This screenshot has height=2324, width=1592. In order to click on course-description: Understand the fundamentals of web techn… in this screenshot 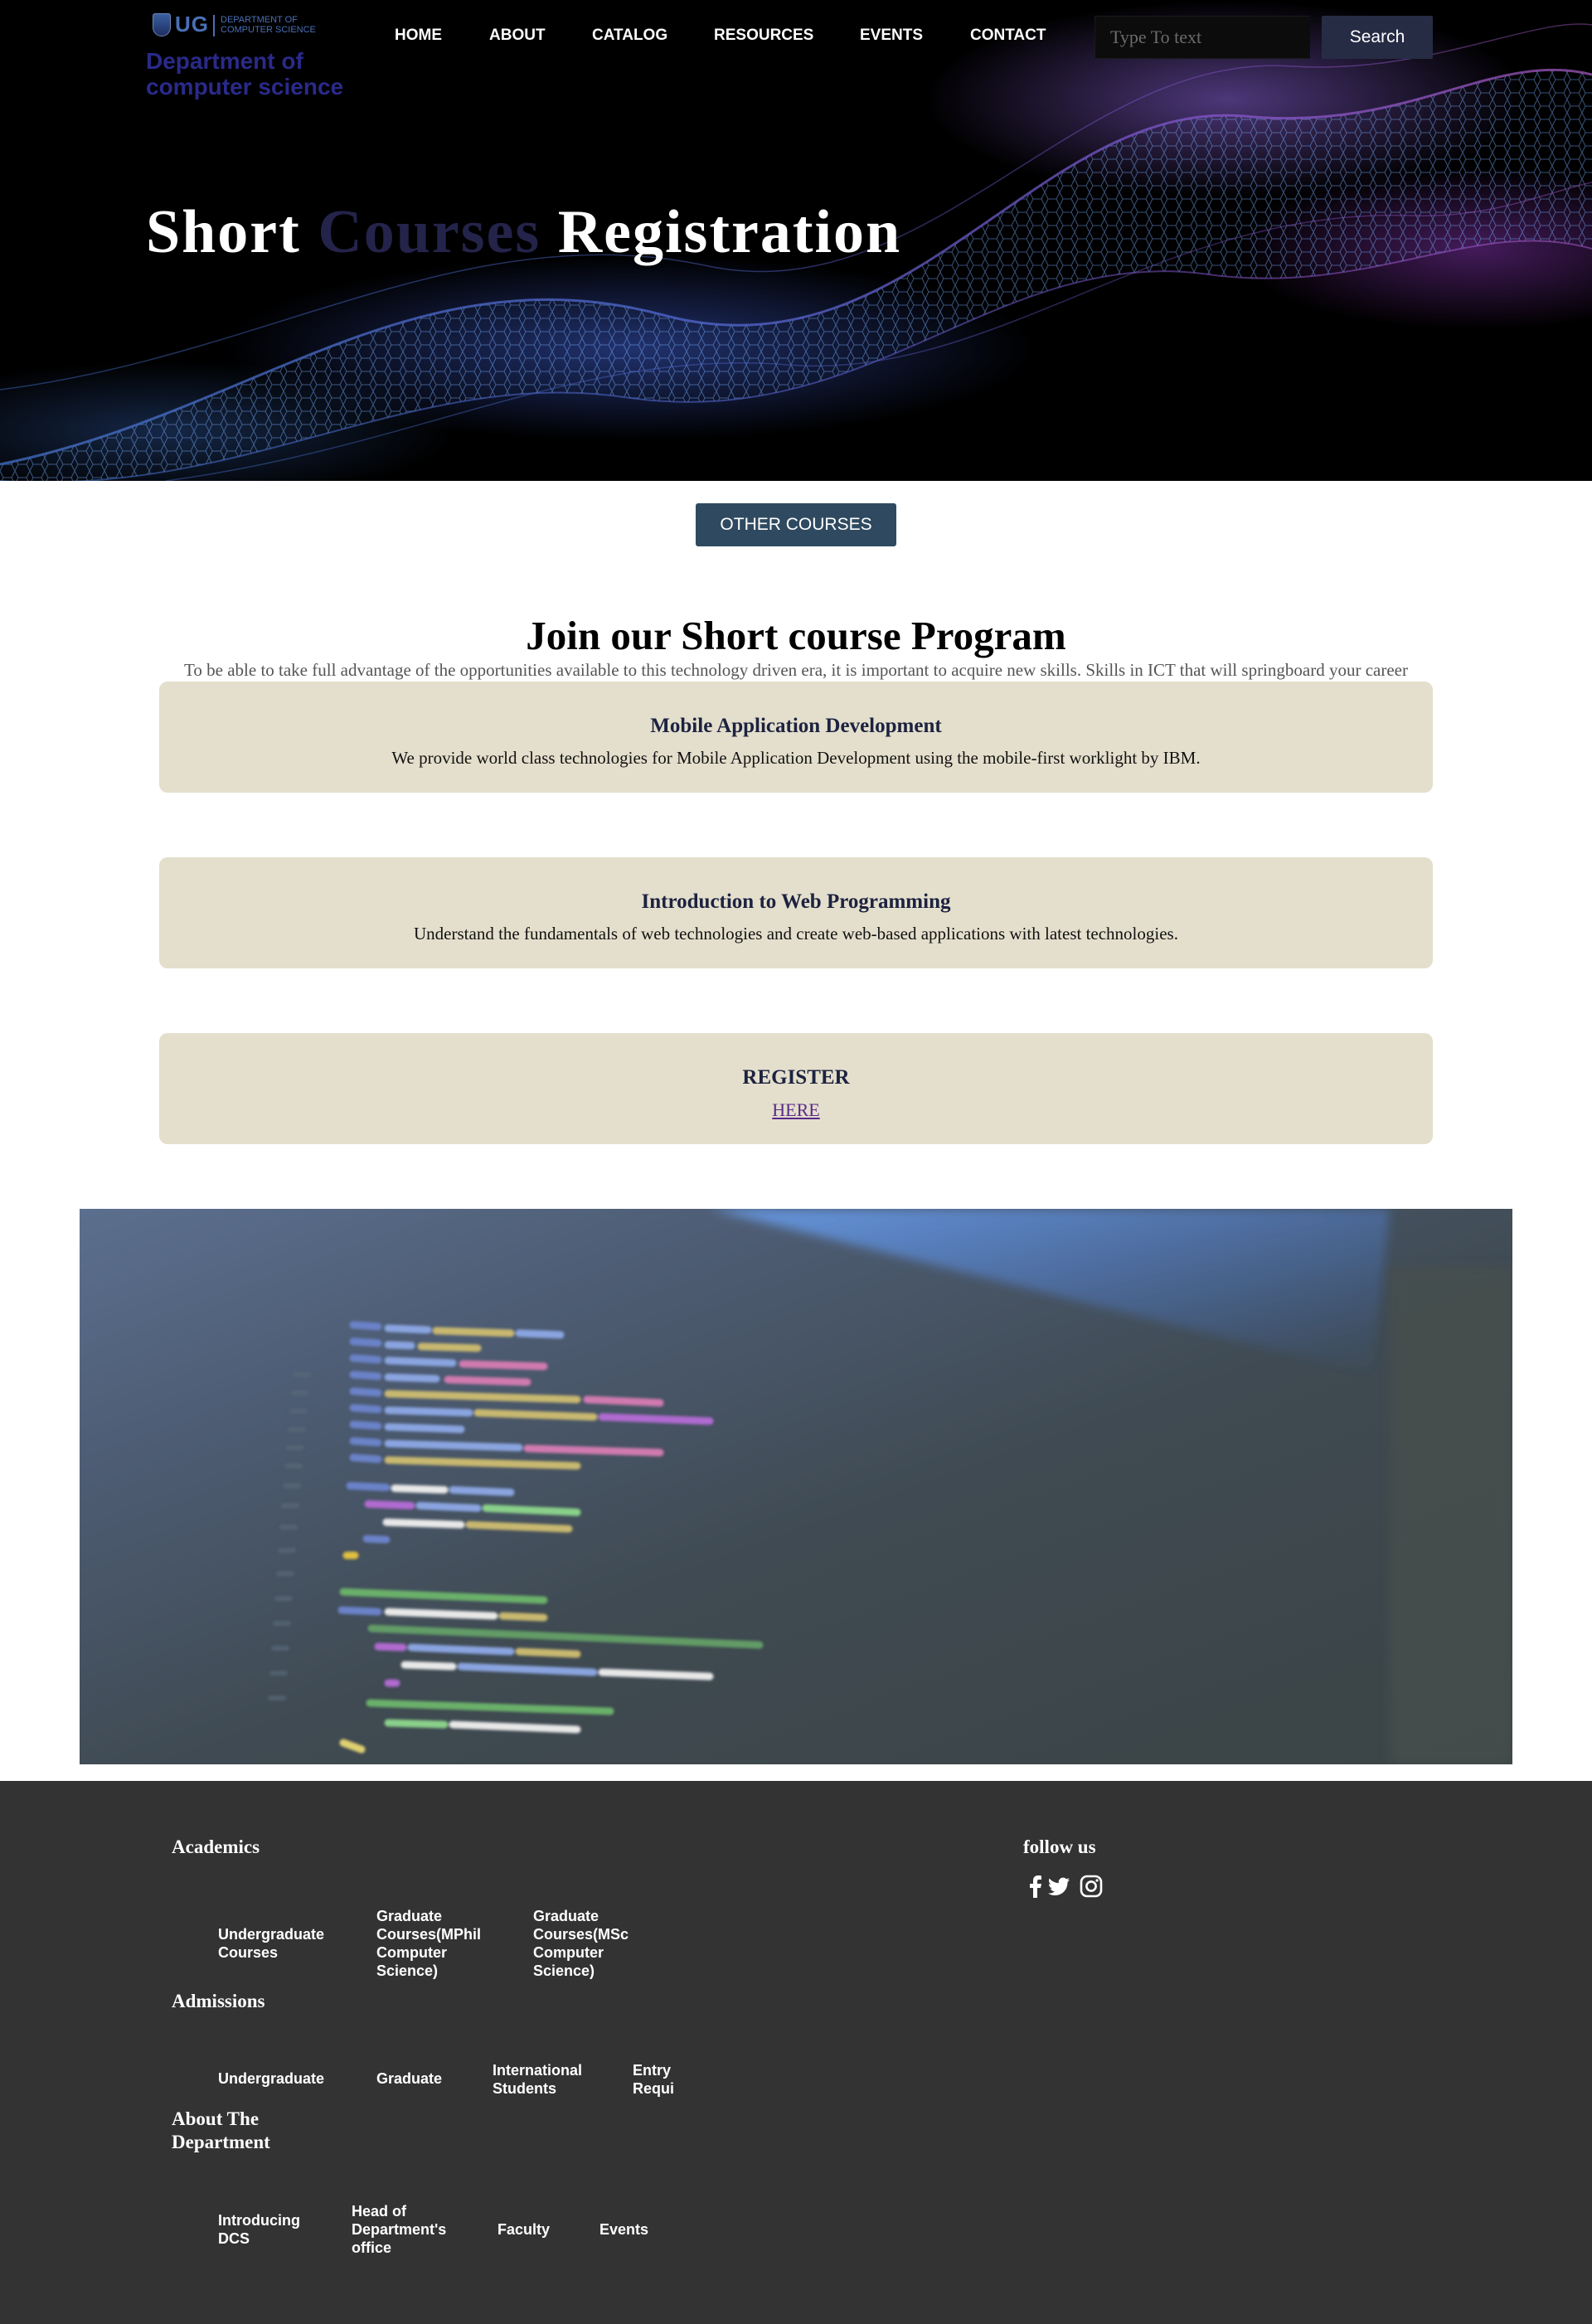, I will do `click(796, 934)`.